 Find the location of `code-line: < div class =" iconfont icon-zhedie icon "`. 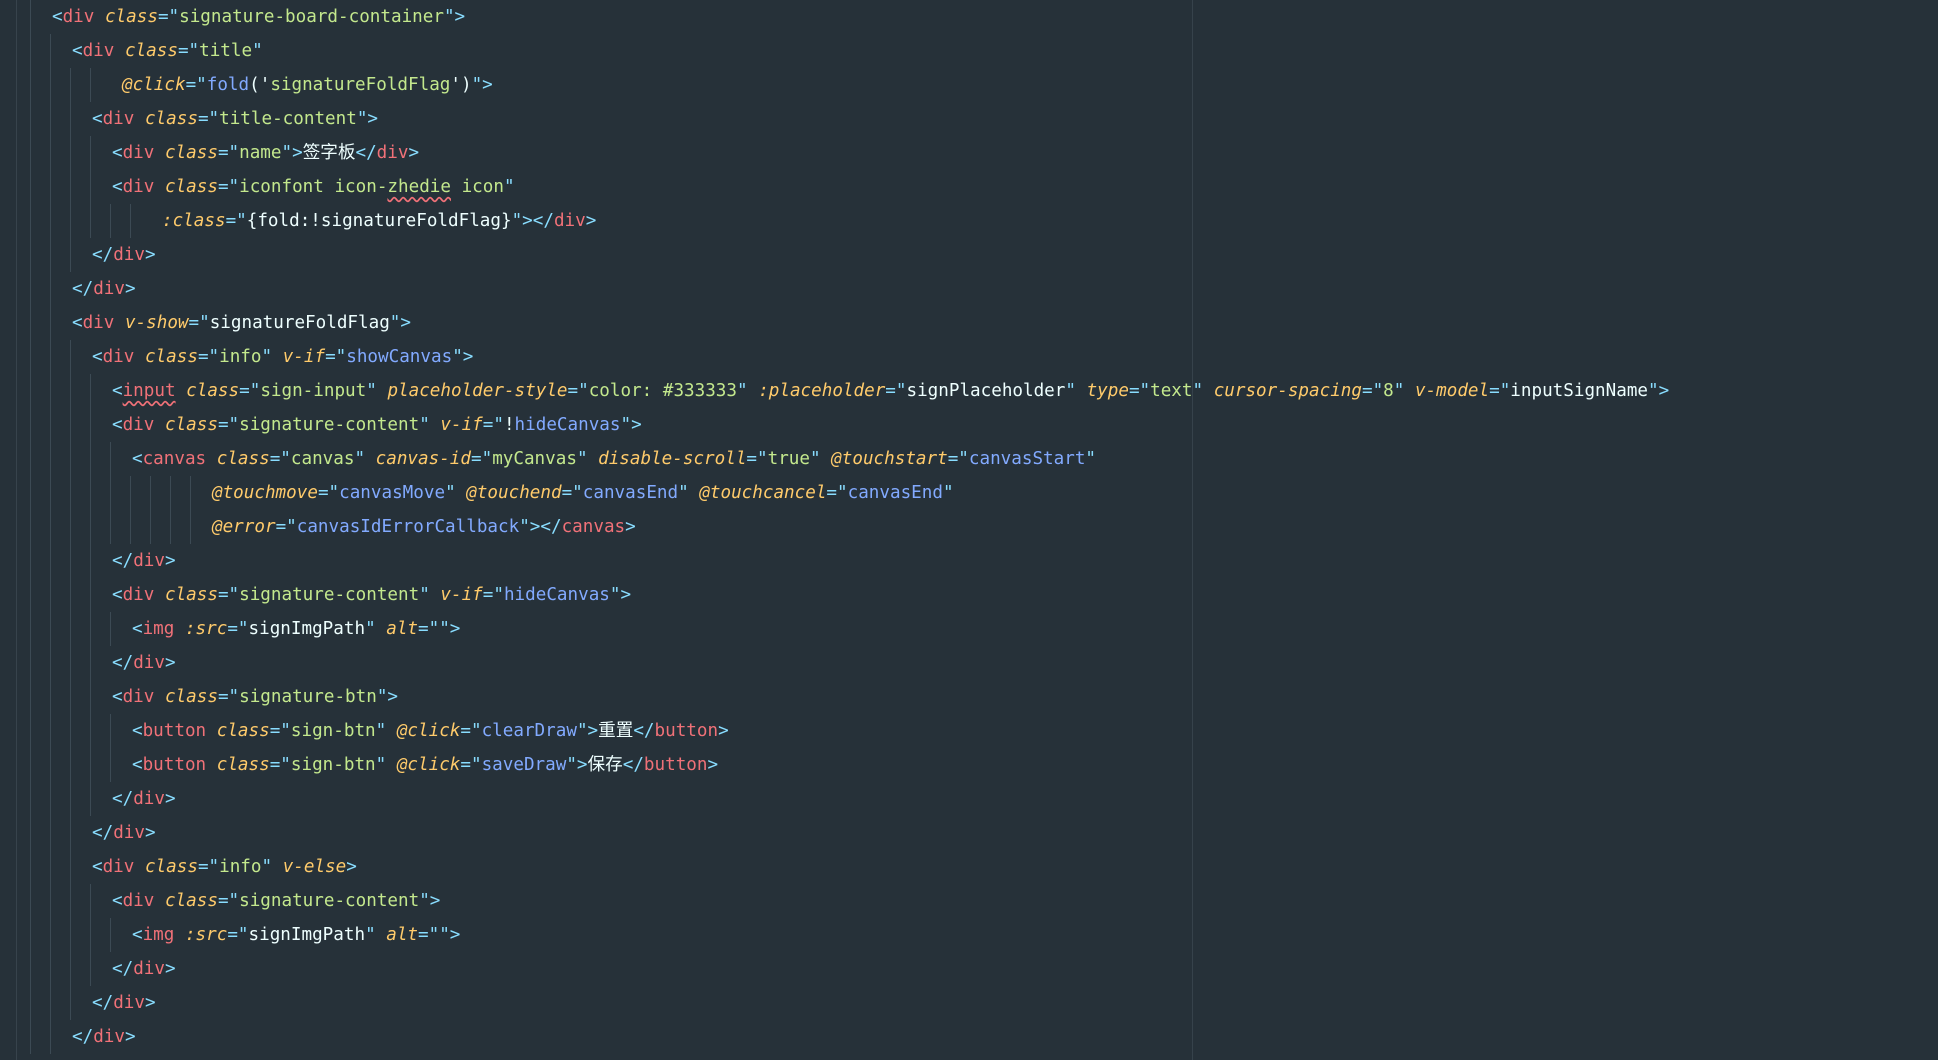

code-line: < div class =" iconfont icon-zhedie icon " is located at coordinates (969, 187).